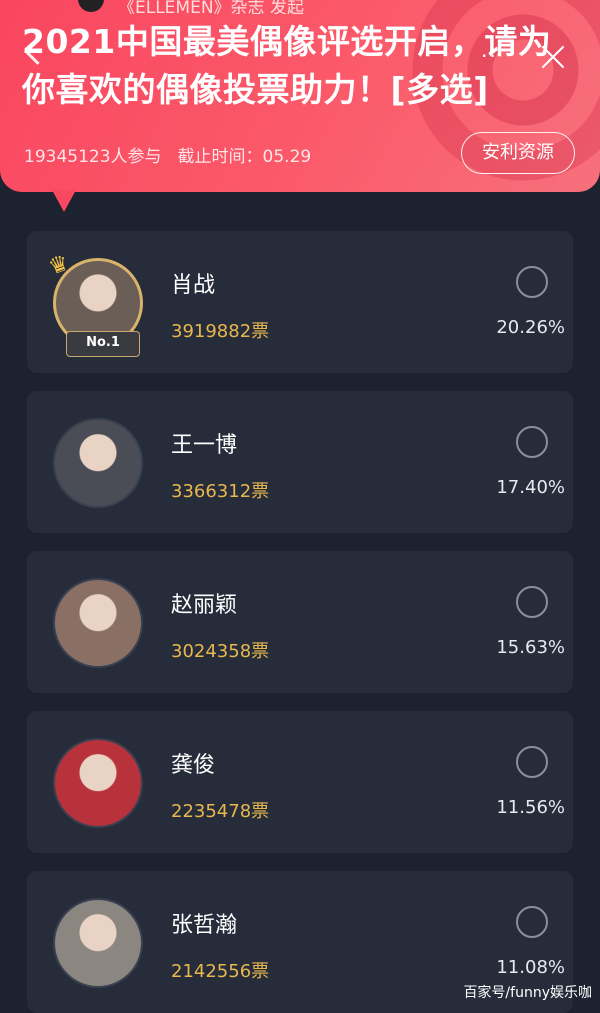 The image size is (600, 1013). Describe the element at coordinates (103, 344) in the screenshot. I see `rank-badge: No.1` at that location.